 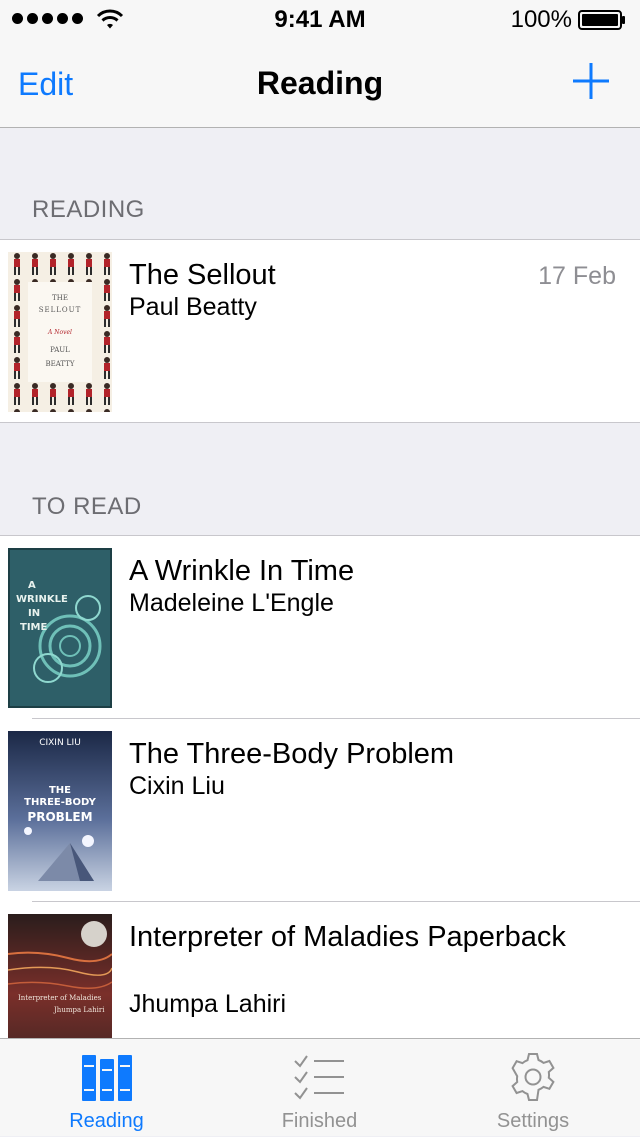 What do you see at coordinates (193, 307) in the screenshot?
I see `book-author: Paul Beatty` at bounding box center [193, 307].